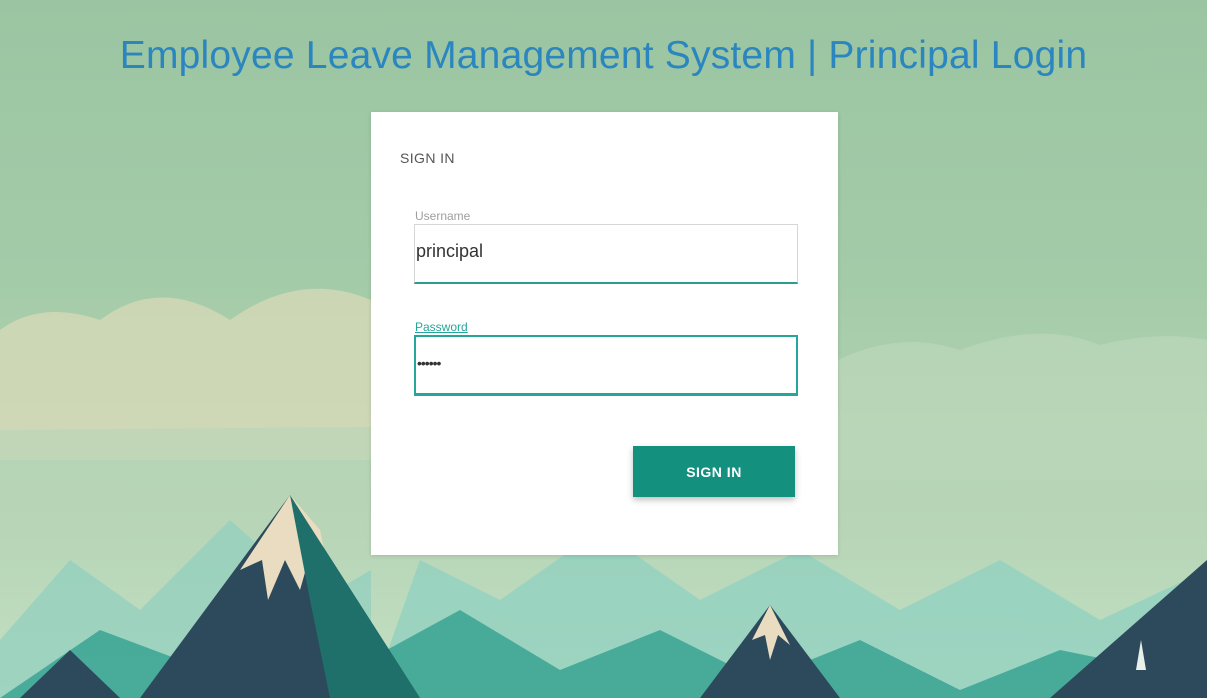 The image size is (1207, 698). What do you see at coordinates (427, 158) in the screenshot?
I see `card-heading: SIGN IN` at bounding box center [427, 158].